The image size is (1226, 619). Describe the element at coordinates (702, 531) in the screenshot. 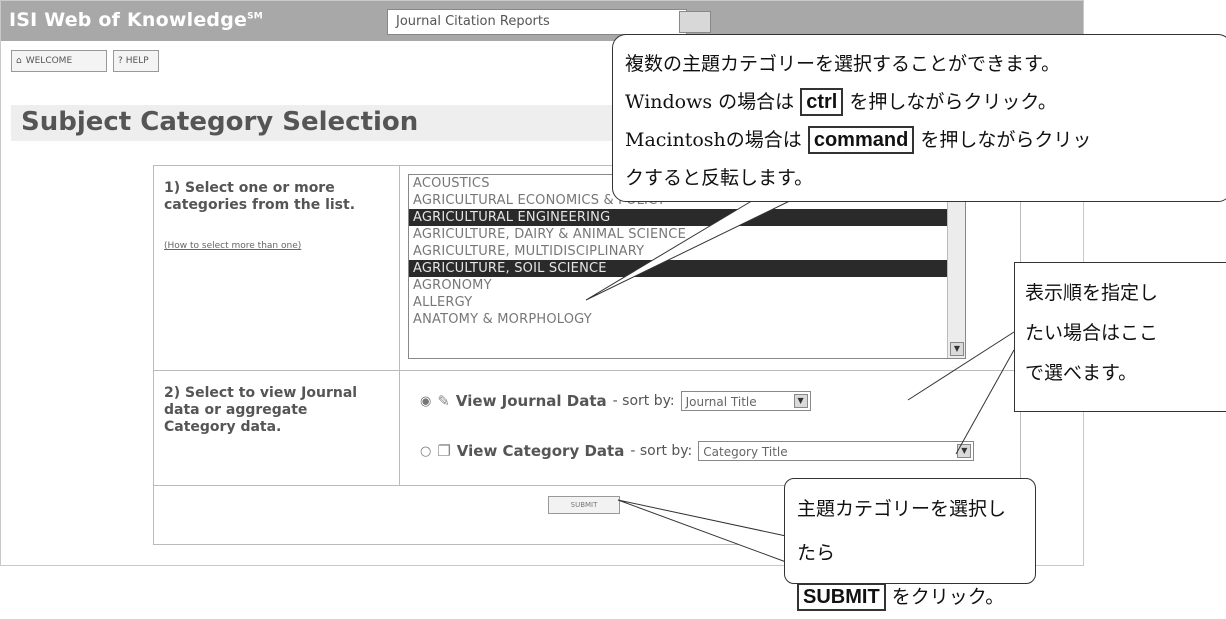

I see `submit-callout-tail` at that location.